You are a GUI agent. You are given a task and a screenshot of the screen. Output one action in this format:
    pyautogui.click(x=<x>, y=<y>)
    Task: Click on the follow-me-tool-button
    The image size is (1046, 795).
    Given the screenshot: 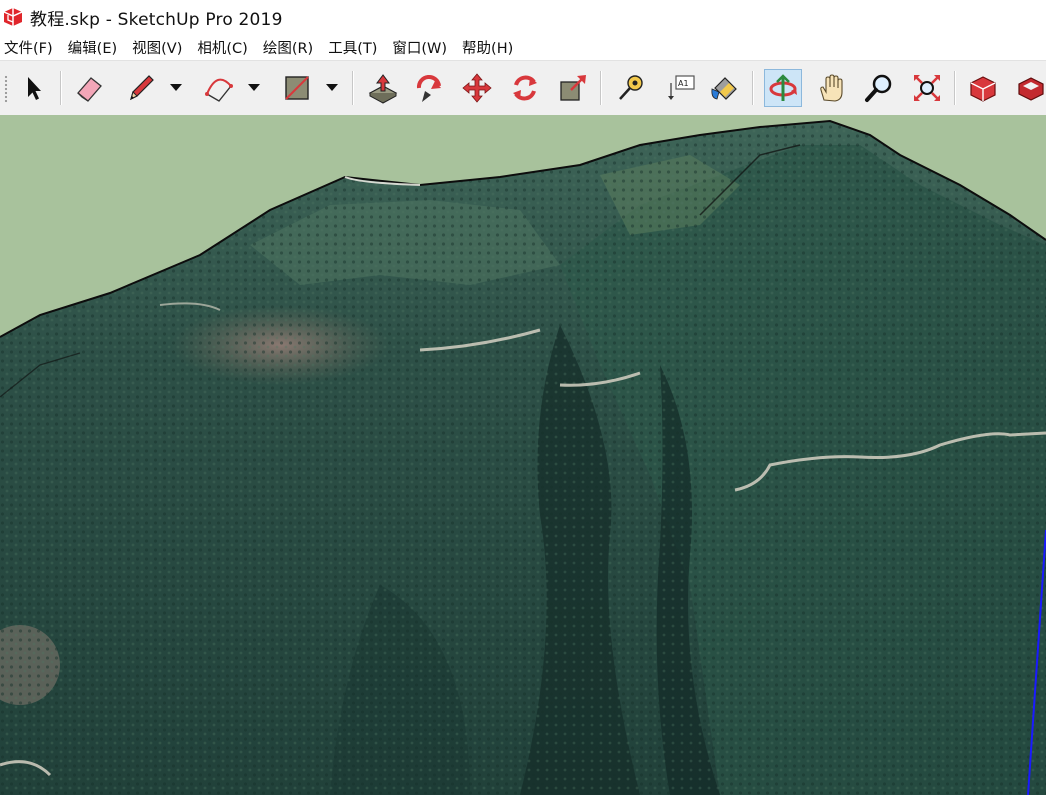 What is the action you would take?
    pyautogui.click(x=429, y=88)
    